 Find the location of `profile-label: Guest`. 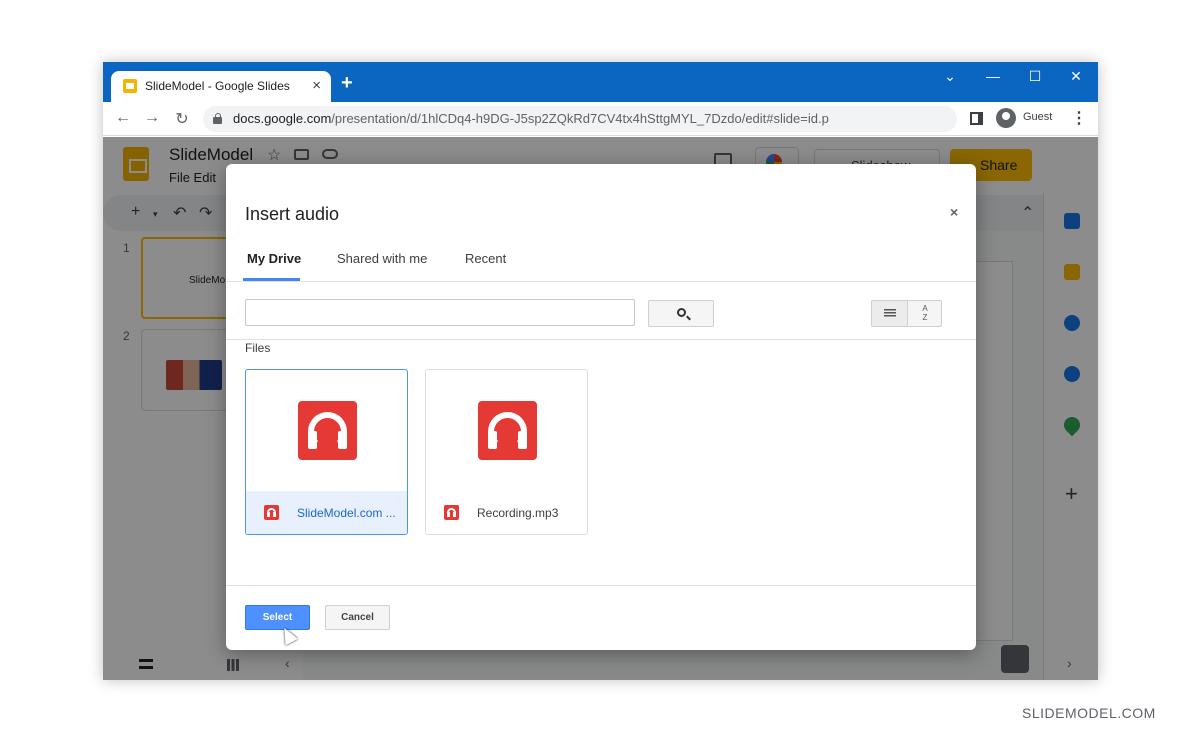

profile-label: Guest is located at coordinates (1037, 117).